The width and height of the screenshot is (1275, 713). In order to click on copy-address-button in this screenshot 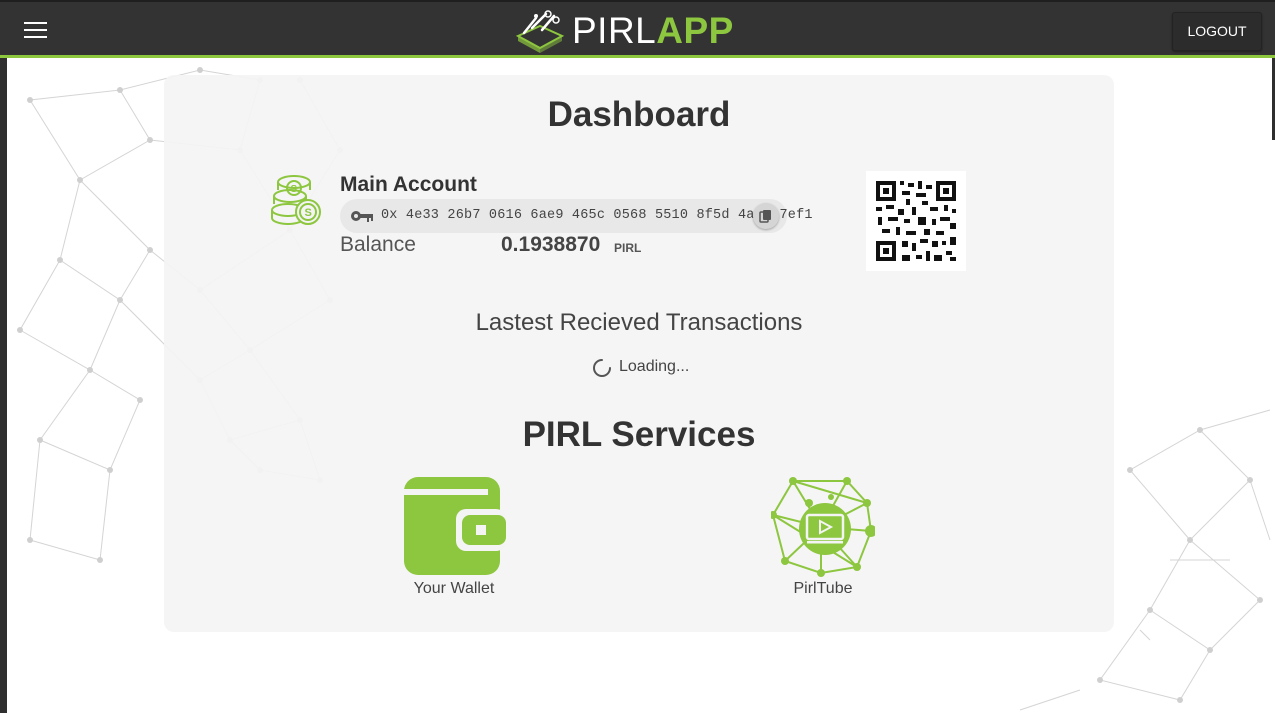, I will do `click(766, 216)`.